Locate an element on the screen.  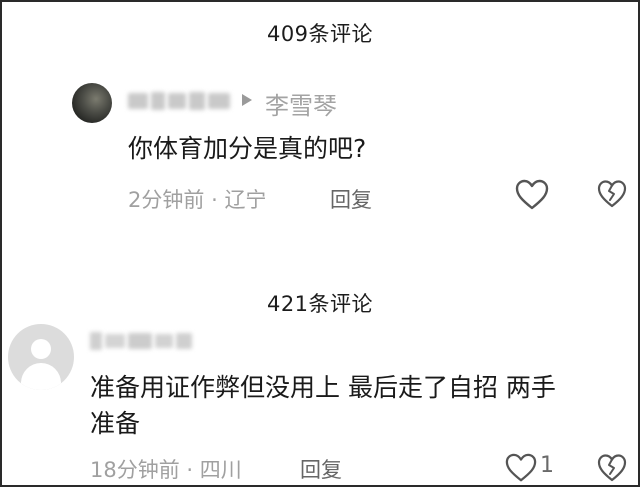
default-user-avatar is located at coordinates (41, 357).